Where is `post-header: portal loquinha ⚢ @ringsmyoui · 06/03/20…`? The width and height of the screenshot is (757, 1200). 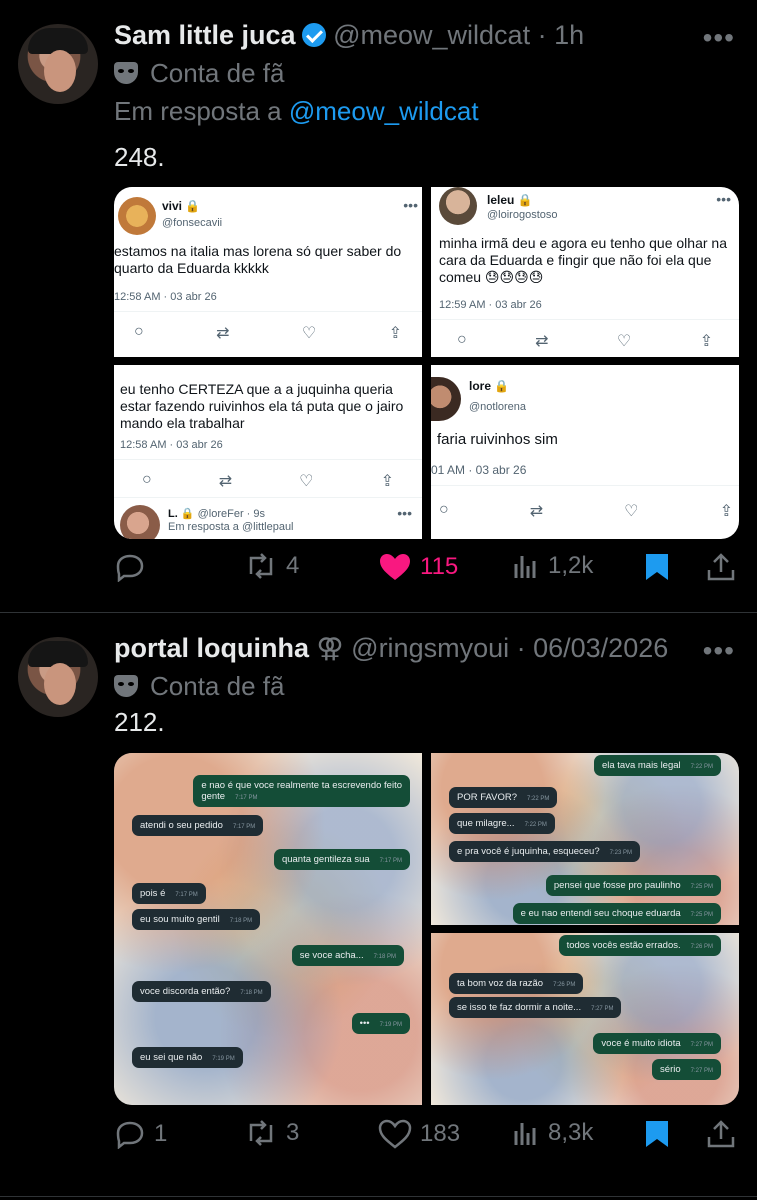 post-header: portal loquinha ⚢ @ringsmyoui · 06/03/20… is located at coordinates (391, 648).